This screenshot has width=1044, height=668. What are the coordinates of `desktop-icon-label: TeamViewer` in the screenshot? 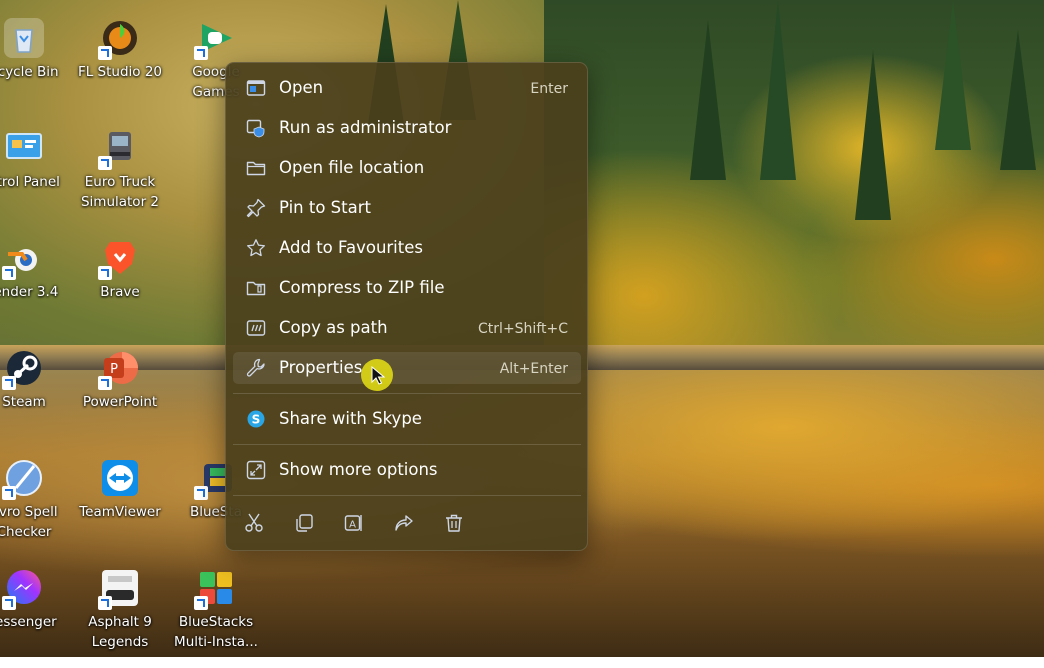 It's located at (120, 512).